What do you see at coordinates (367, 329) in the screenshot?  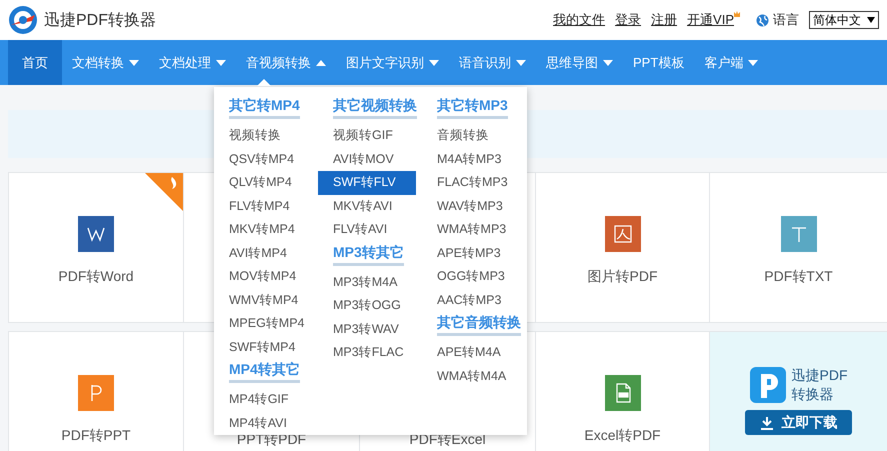 I see `menu-item: MP3转WAV` at bounding box center [367, 329].